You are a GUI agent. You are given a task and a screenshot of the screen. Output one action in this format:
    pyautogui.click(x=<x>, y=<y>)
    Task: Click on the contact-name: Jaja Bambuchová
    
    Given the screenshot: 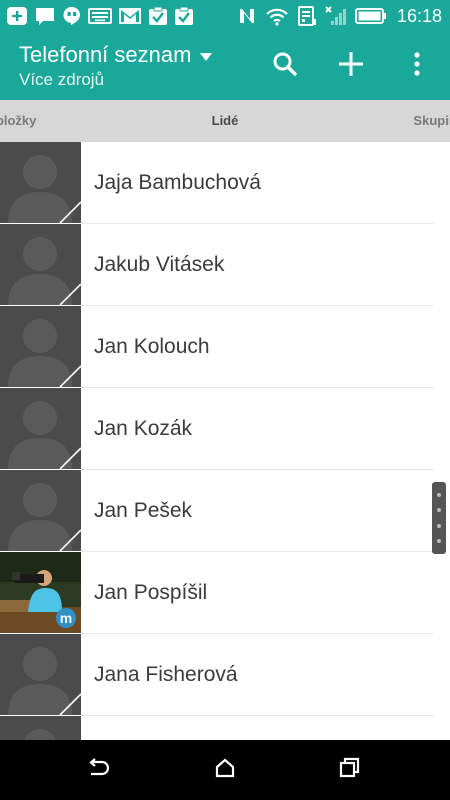 What is the action you would take?
    pyautogui.click(x=177, y=182)
    